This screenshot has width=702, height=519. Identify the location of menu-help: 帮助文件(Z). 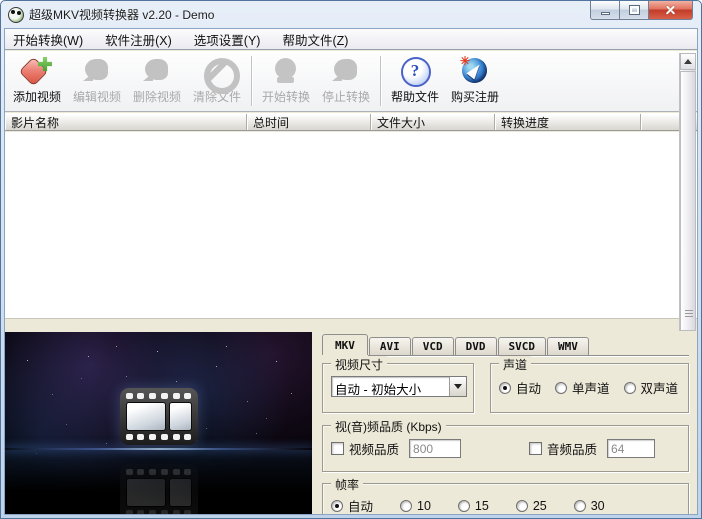
(315, 39).